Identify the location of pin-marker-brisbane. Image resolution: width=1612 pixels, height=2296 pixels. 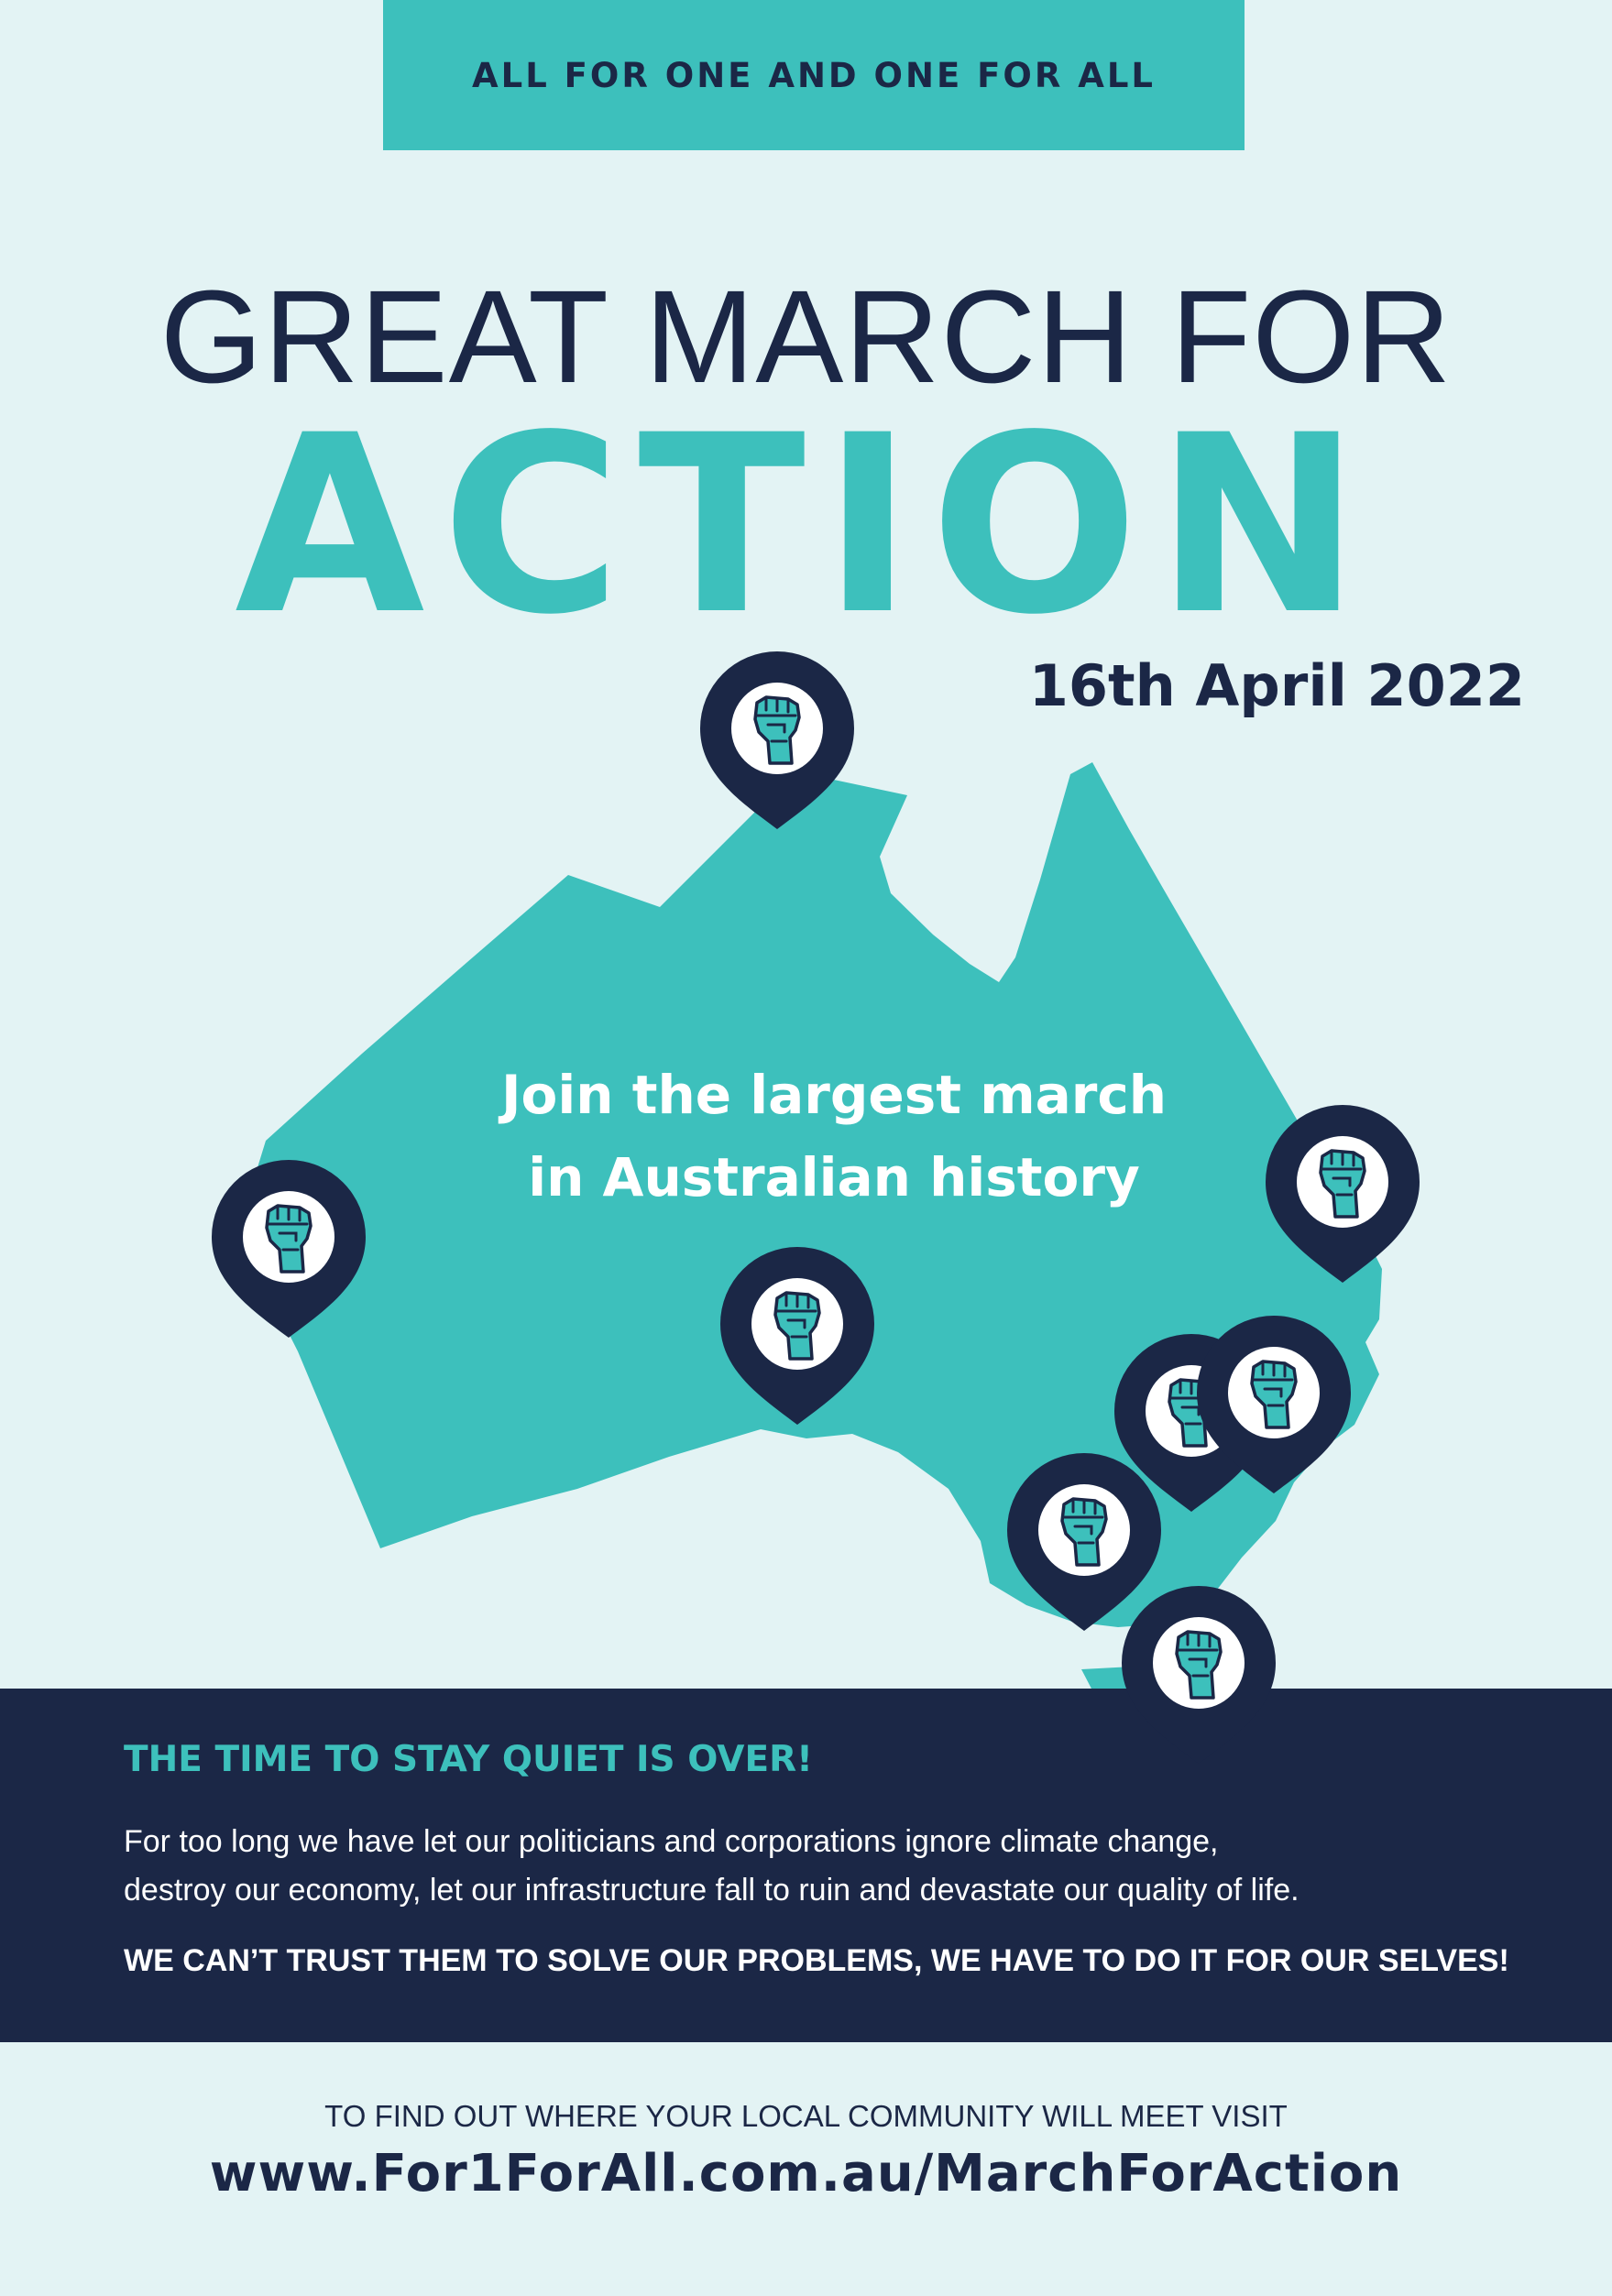
(1343, 1194).